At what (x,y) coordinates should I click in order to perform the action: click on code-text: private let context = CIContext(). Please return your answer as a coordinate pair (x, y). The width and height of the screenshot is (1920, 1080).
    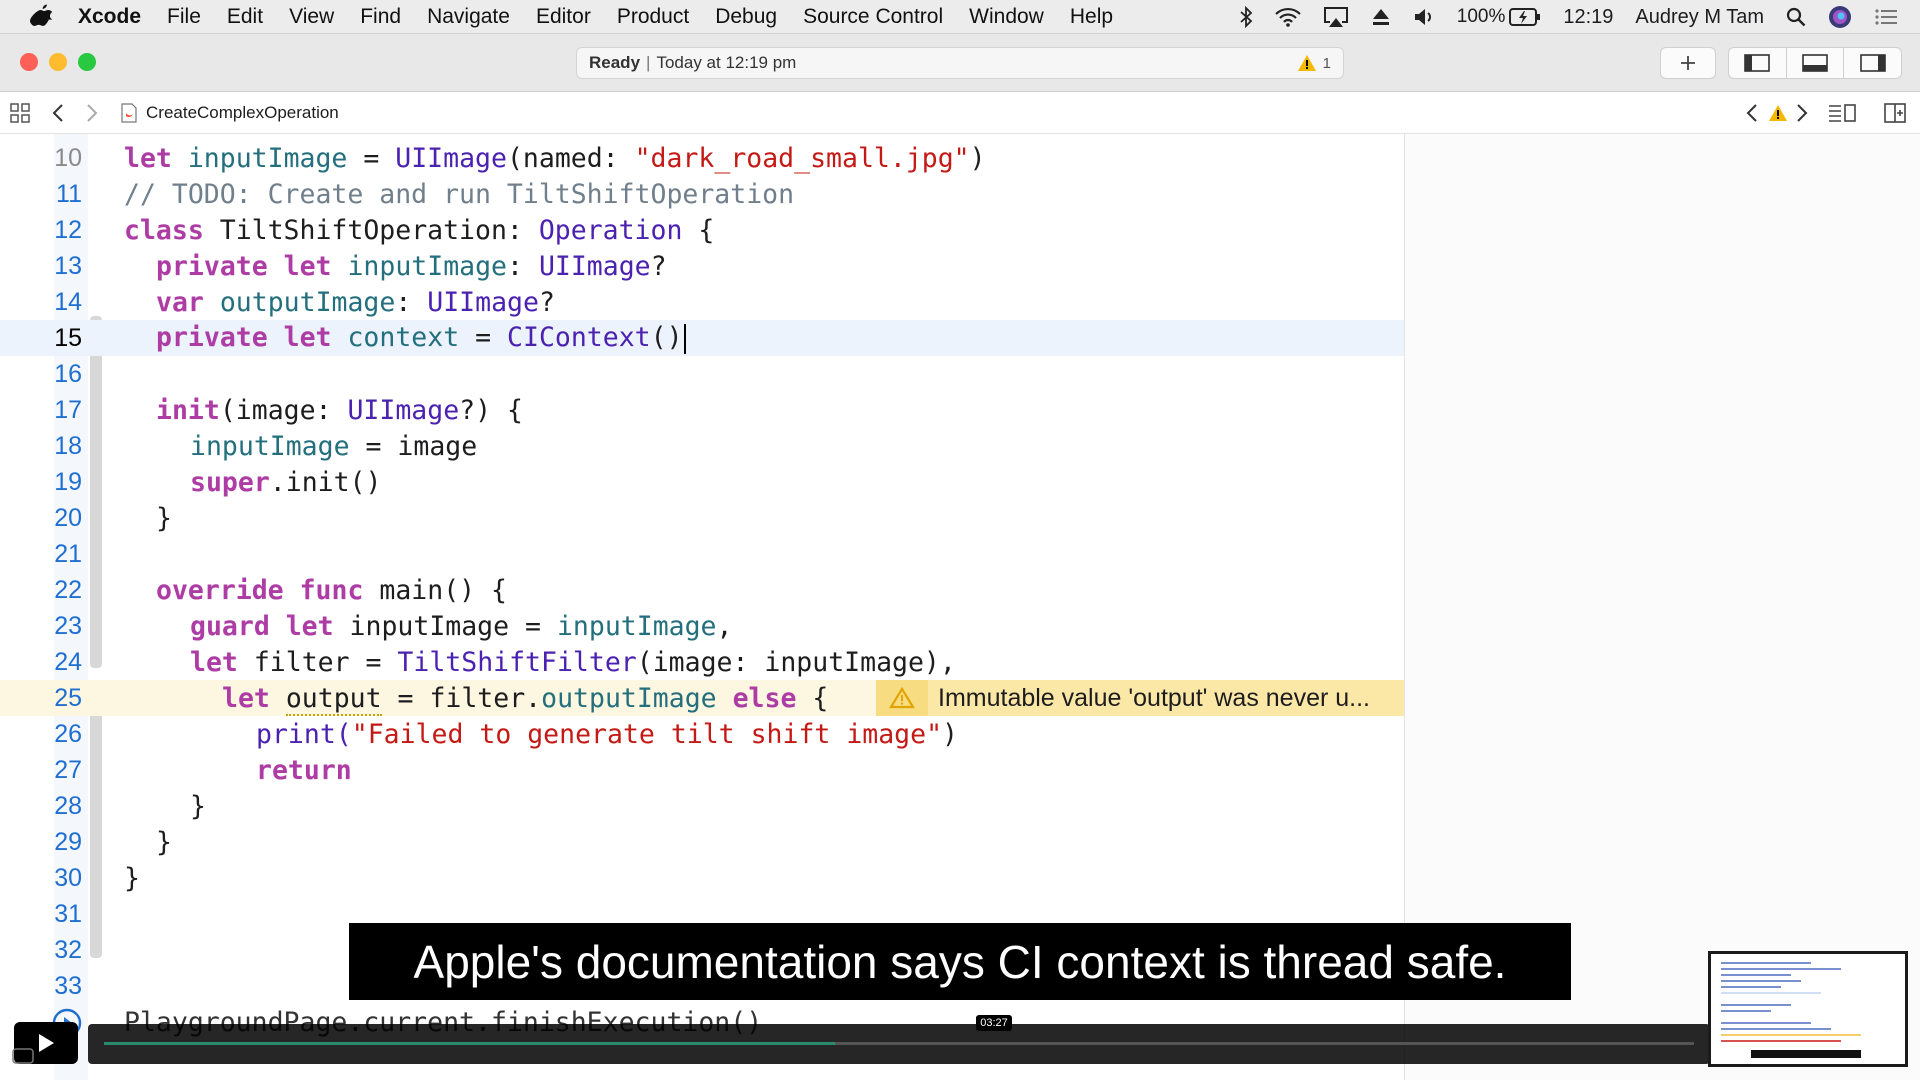
    Looking at the image, I should click on (421, 338).